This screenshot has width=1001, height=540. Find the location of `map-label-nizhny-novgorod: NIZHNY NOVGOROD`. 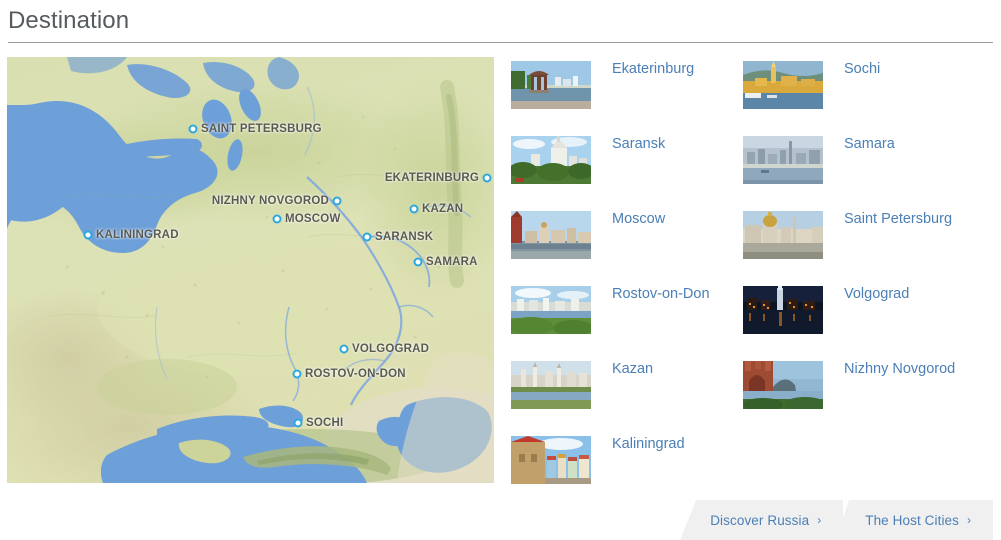

map-label-nizhny-novgorod: NIZHNY NOVGOROD is located at coordinates (270, 201).